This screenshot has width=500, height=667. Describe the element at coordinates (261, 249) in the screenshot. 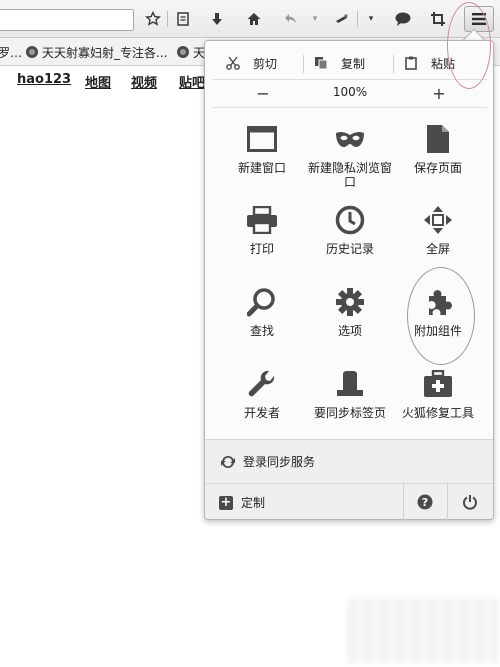

I see `print-label: 打印` at that location.